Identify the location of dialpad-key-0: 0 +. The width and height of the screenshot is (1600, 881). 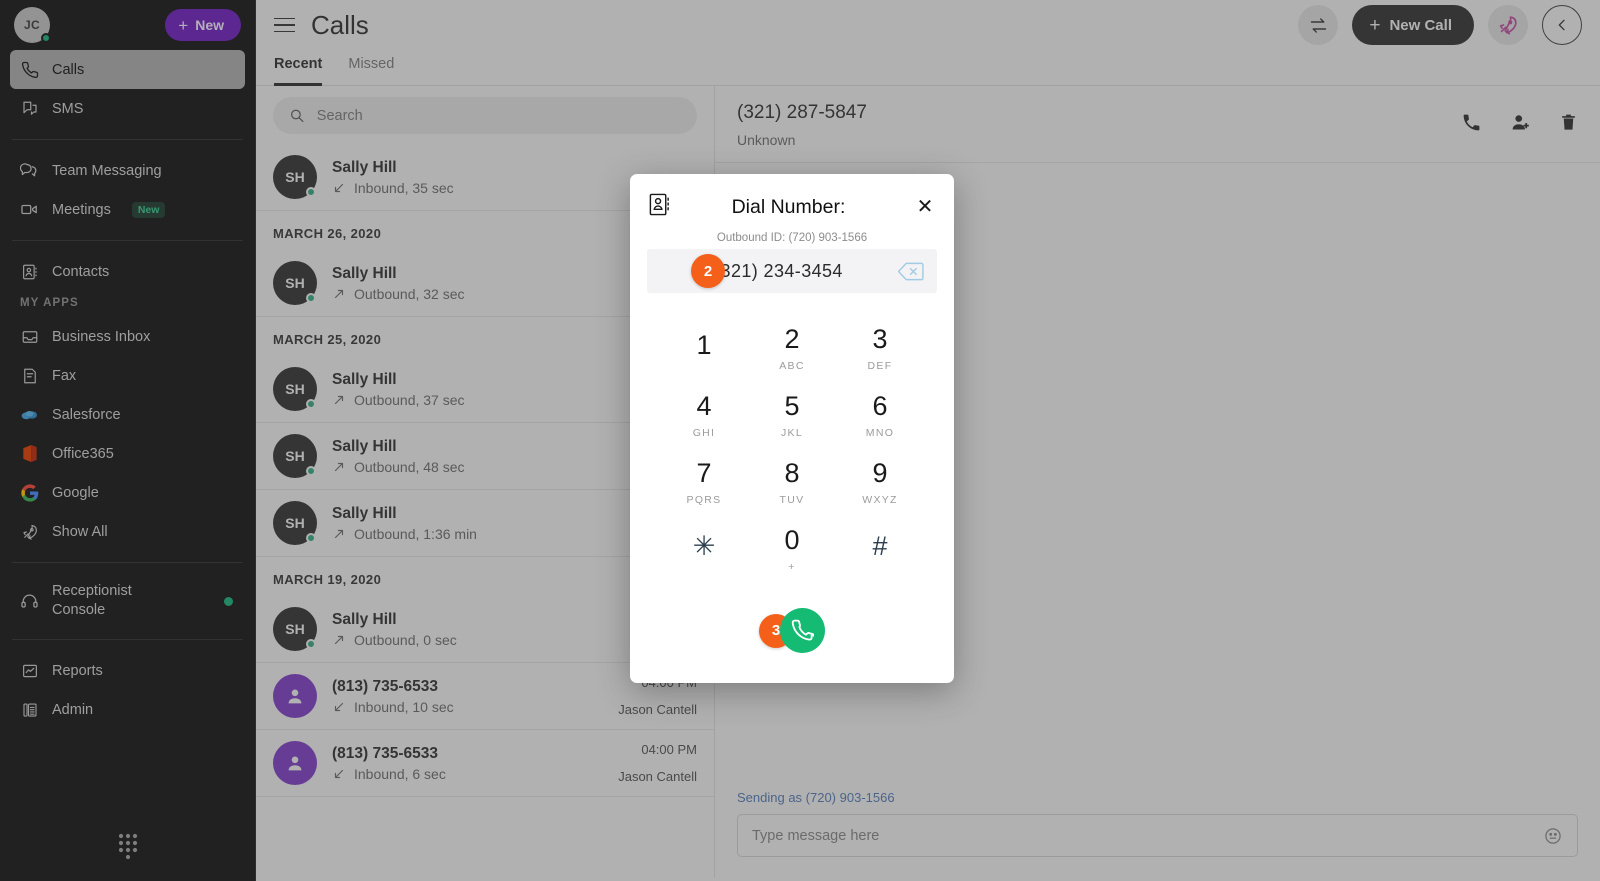
(792, 549).